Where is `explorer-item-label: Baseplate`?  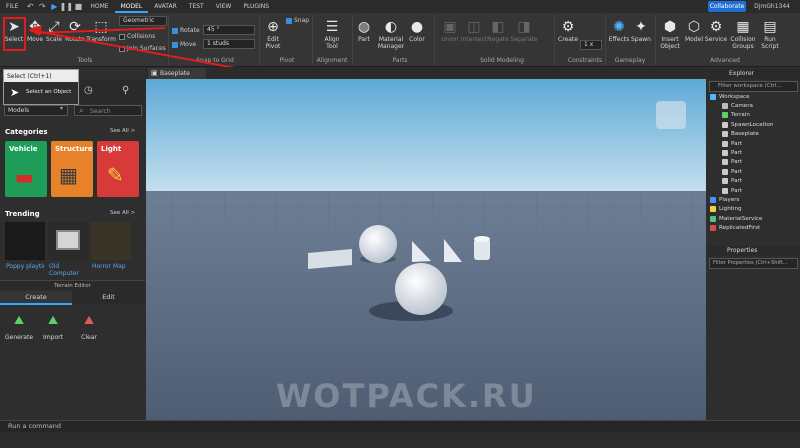
explorer-item-label: Baseplate is located at coordinates (745, 134).